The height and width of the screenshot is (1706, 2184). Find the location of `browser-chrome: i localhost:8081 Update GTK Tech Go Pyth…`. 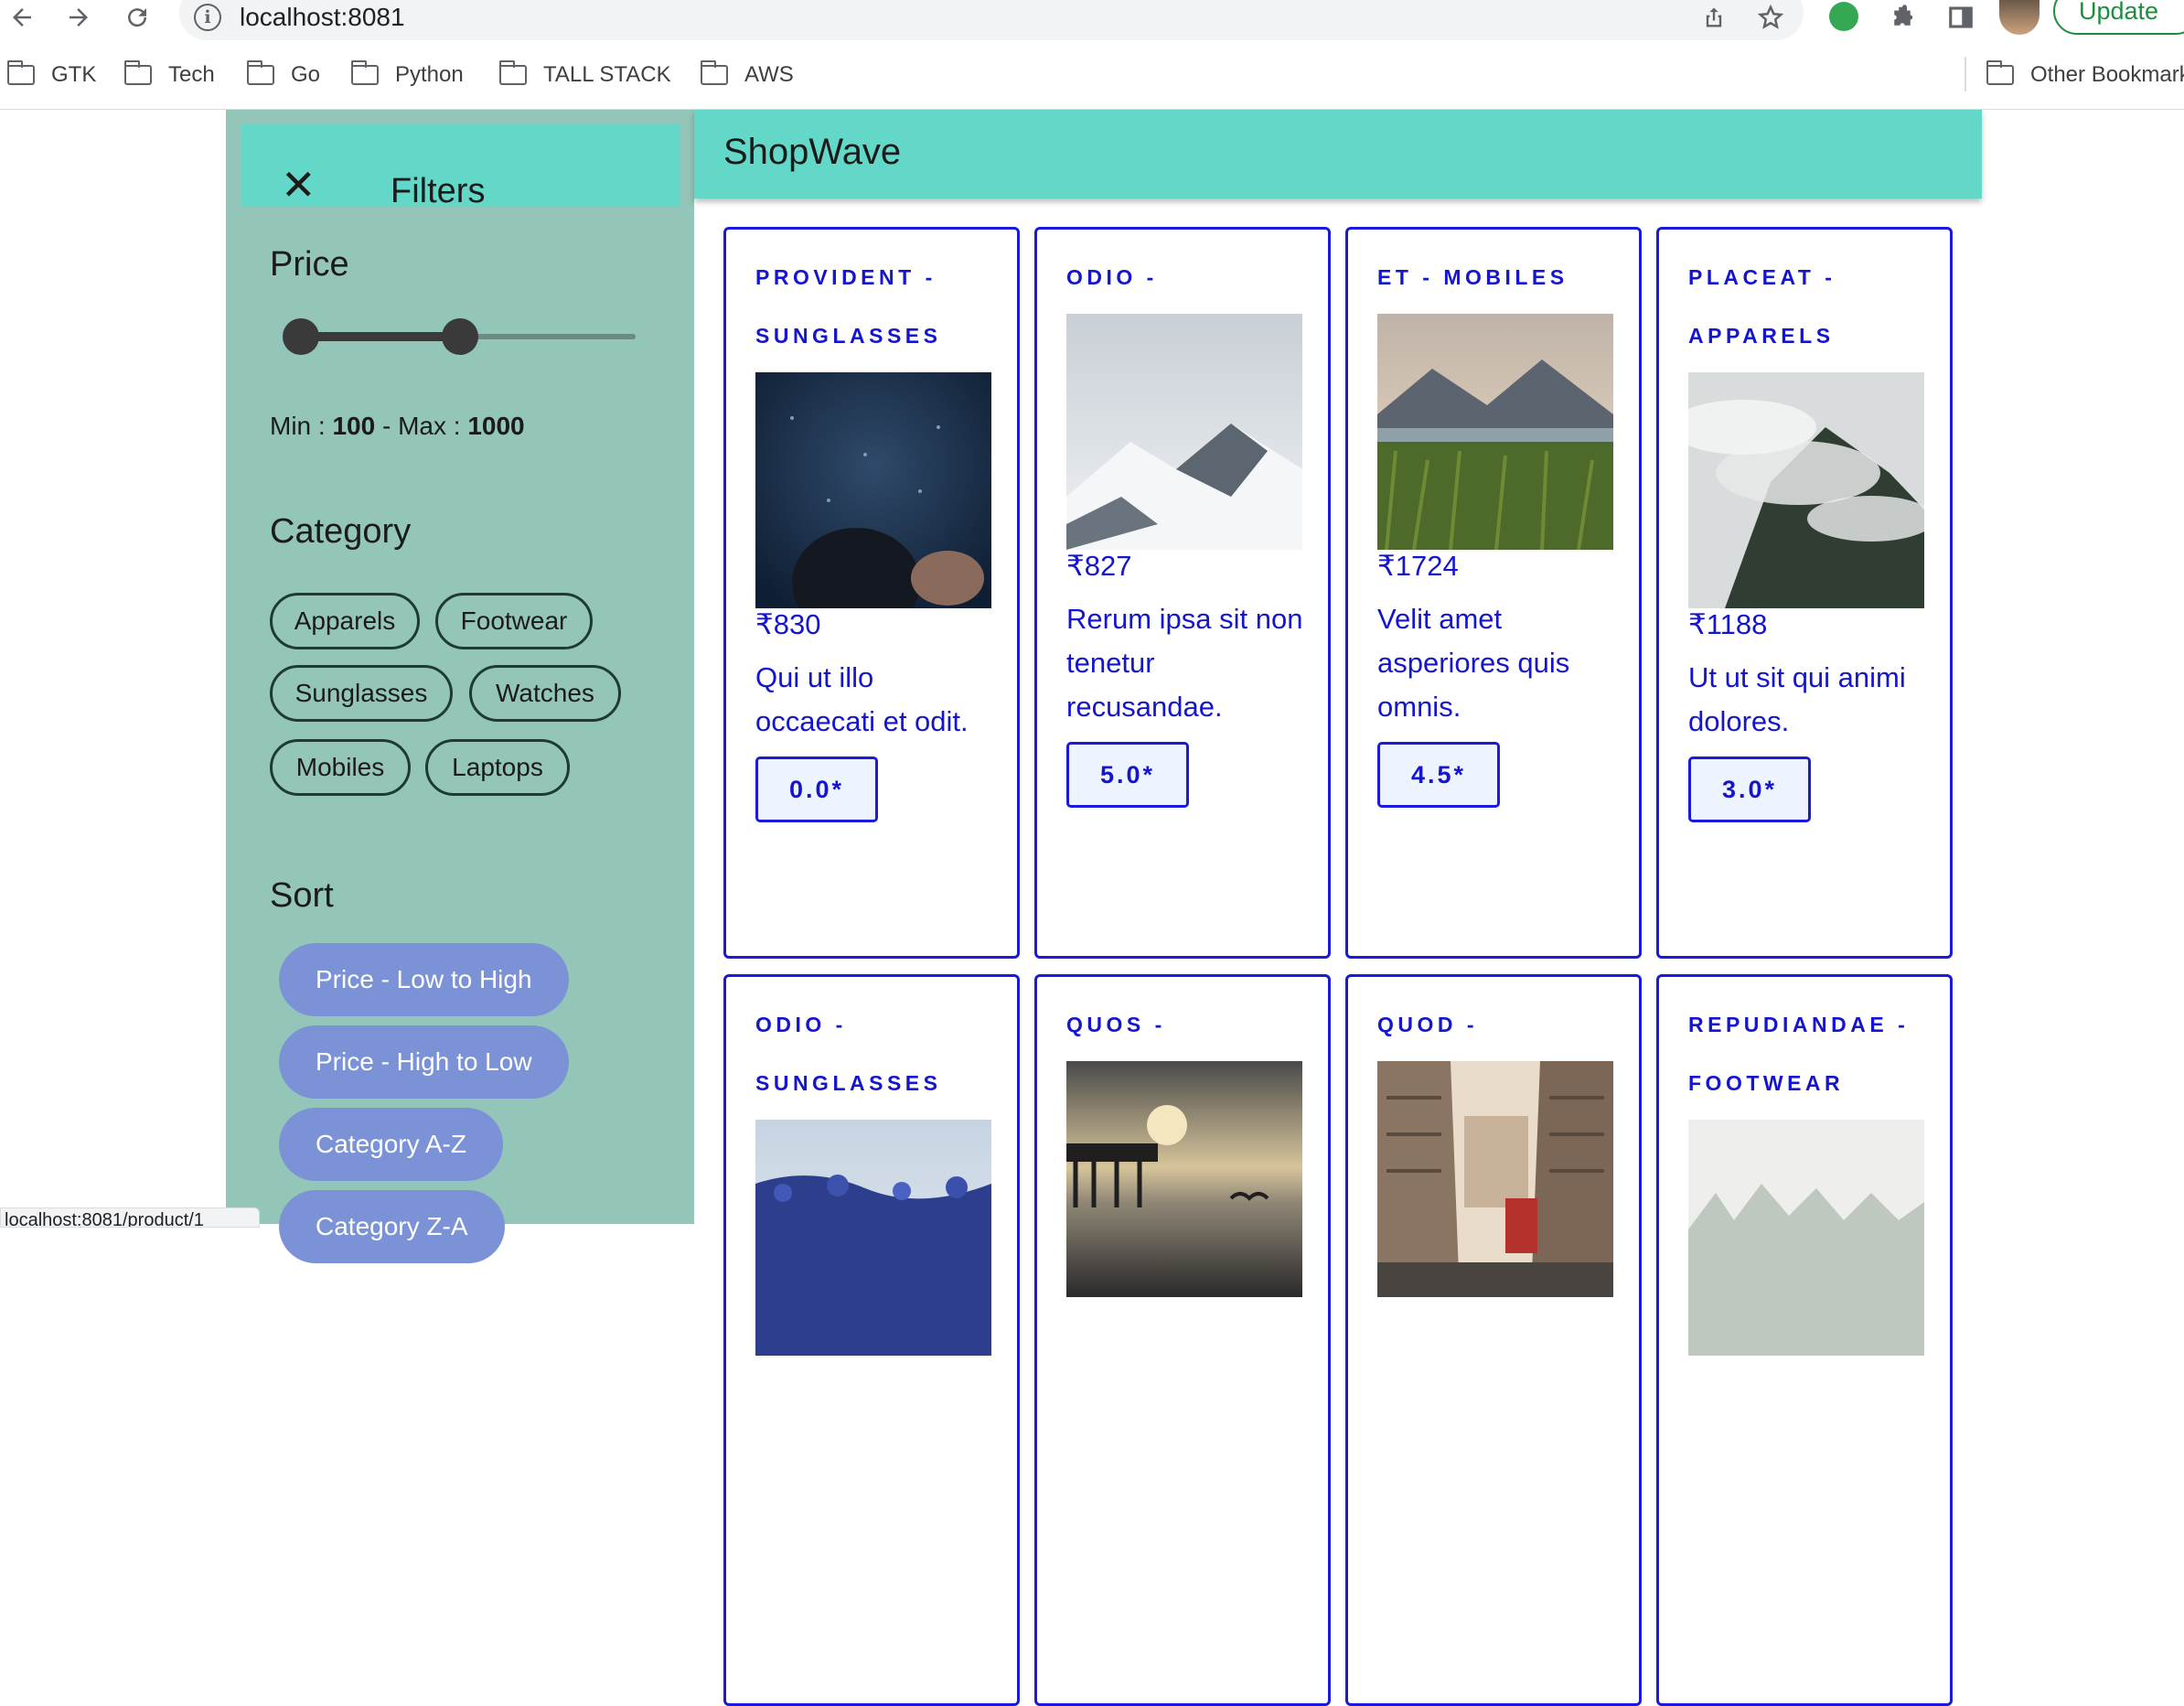

browser-chrome: i localhost:8081 Update GTK Tech Go Pyth… is located at coordinates (1092, 55).